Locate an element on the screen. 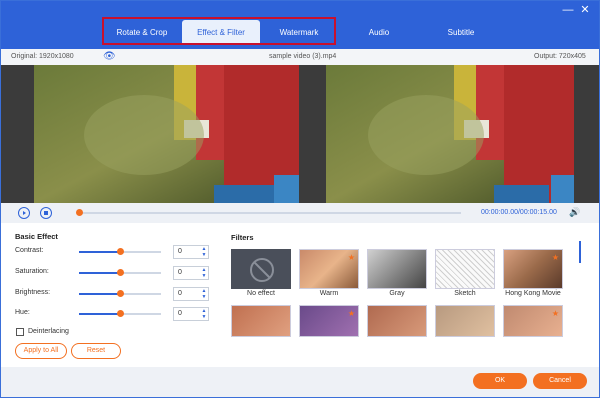 The image size is (600, 398). filter-label-no-effect: No effect is located at coordinates (261, 293).